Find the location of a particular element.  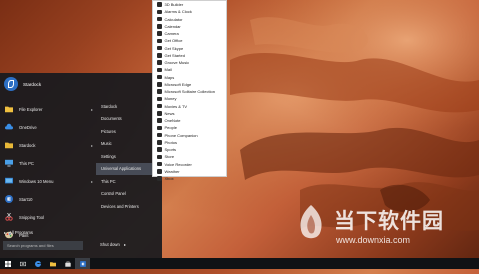

program-label: Start10 is located at coordinates (26, 199).